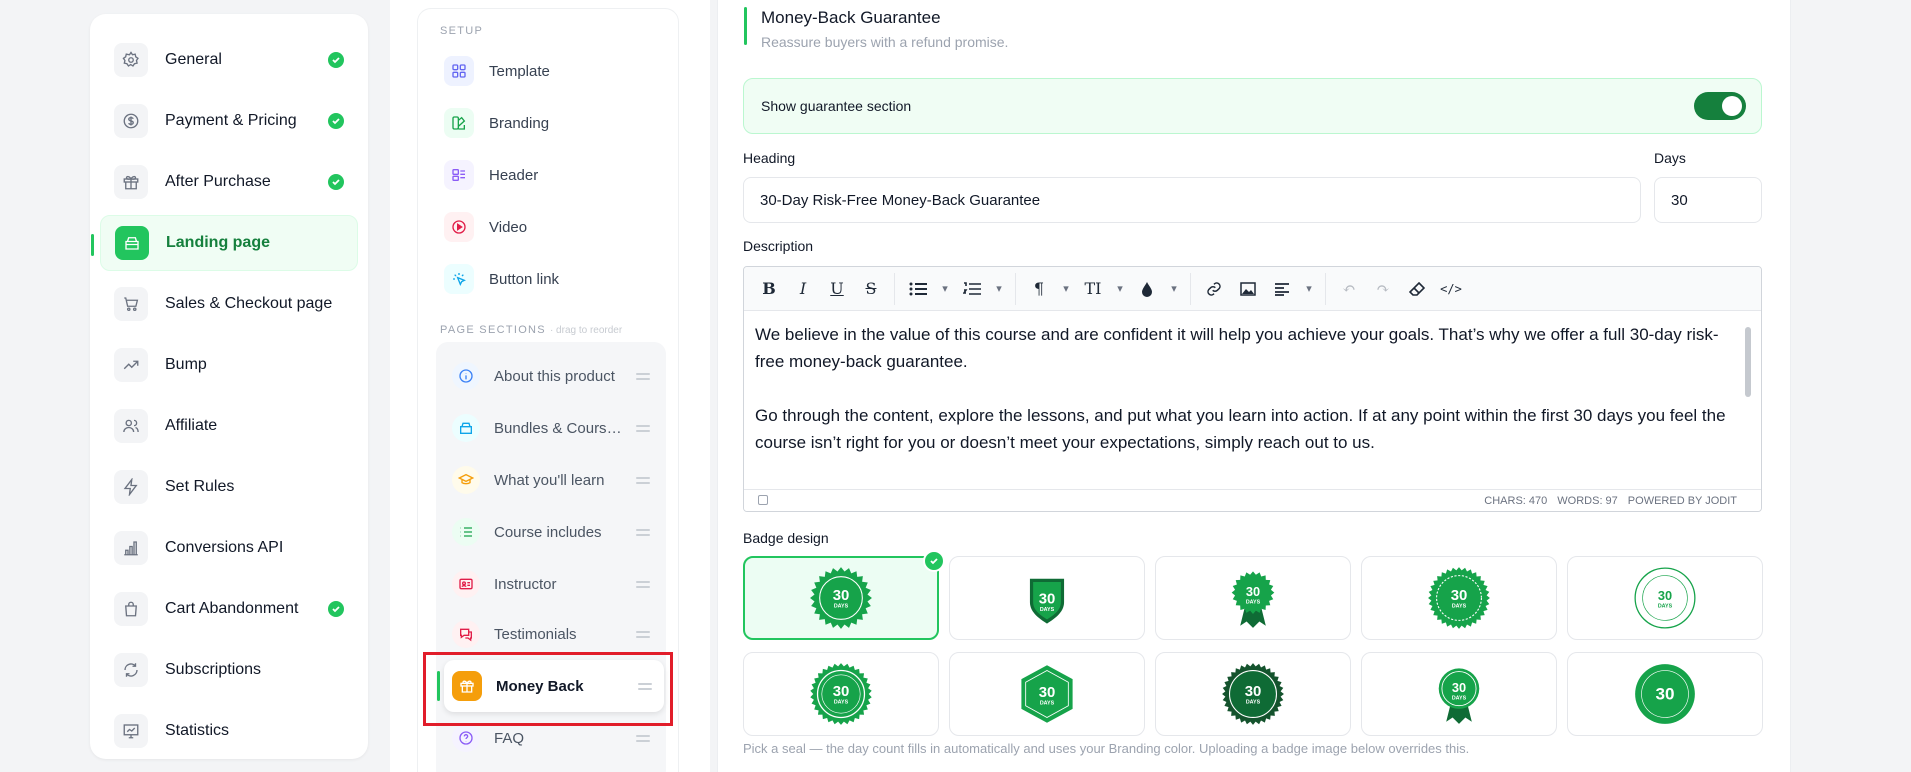 The width and height of the screenshot is (1911, 772). Describe the element at coordinates (1093, 289) in the screenshot. I see `font-size-icon: TI` at that location.